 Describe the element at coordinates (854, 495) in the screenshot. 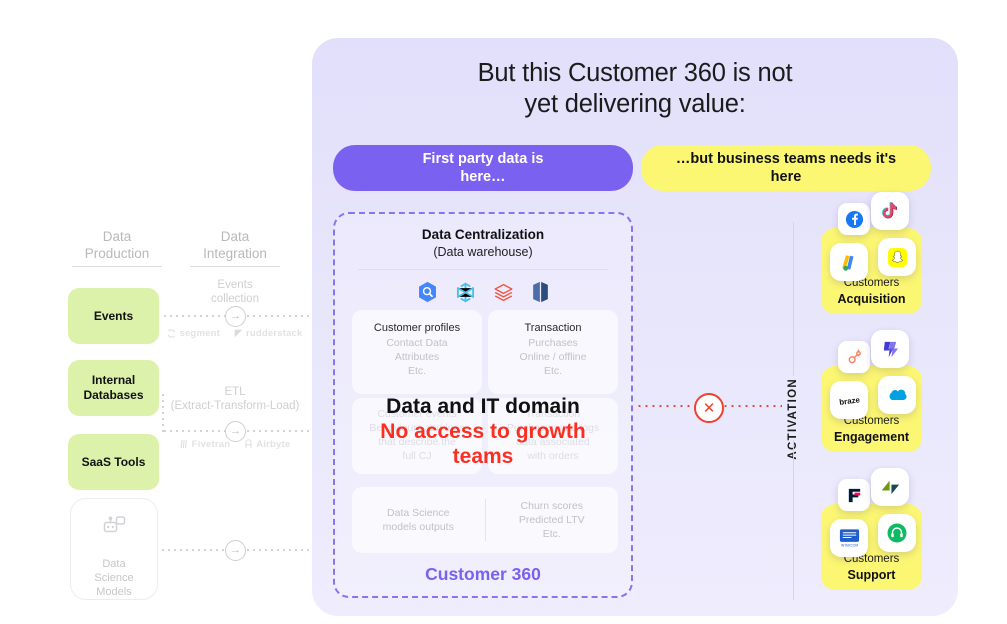

I see `front-icon` at that location.